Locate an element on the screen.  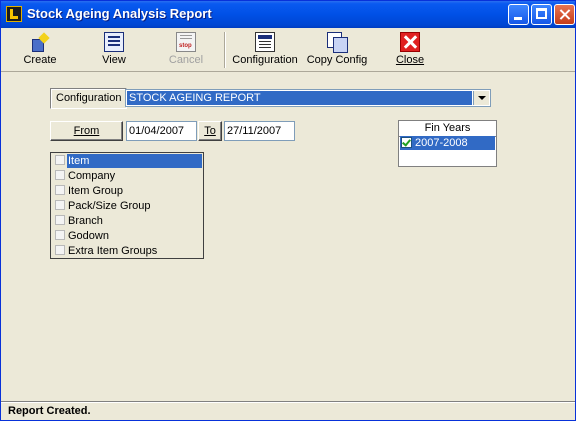
list-item-pack-size-group: Pack/Size Group is located at coordinates (127, 206).